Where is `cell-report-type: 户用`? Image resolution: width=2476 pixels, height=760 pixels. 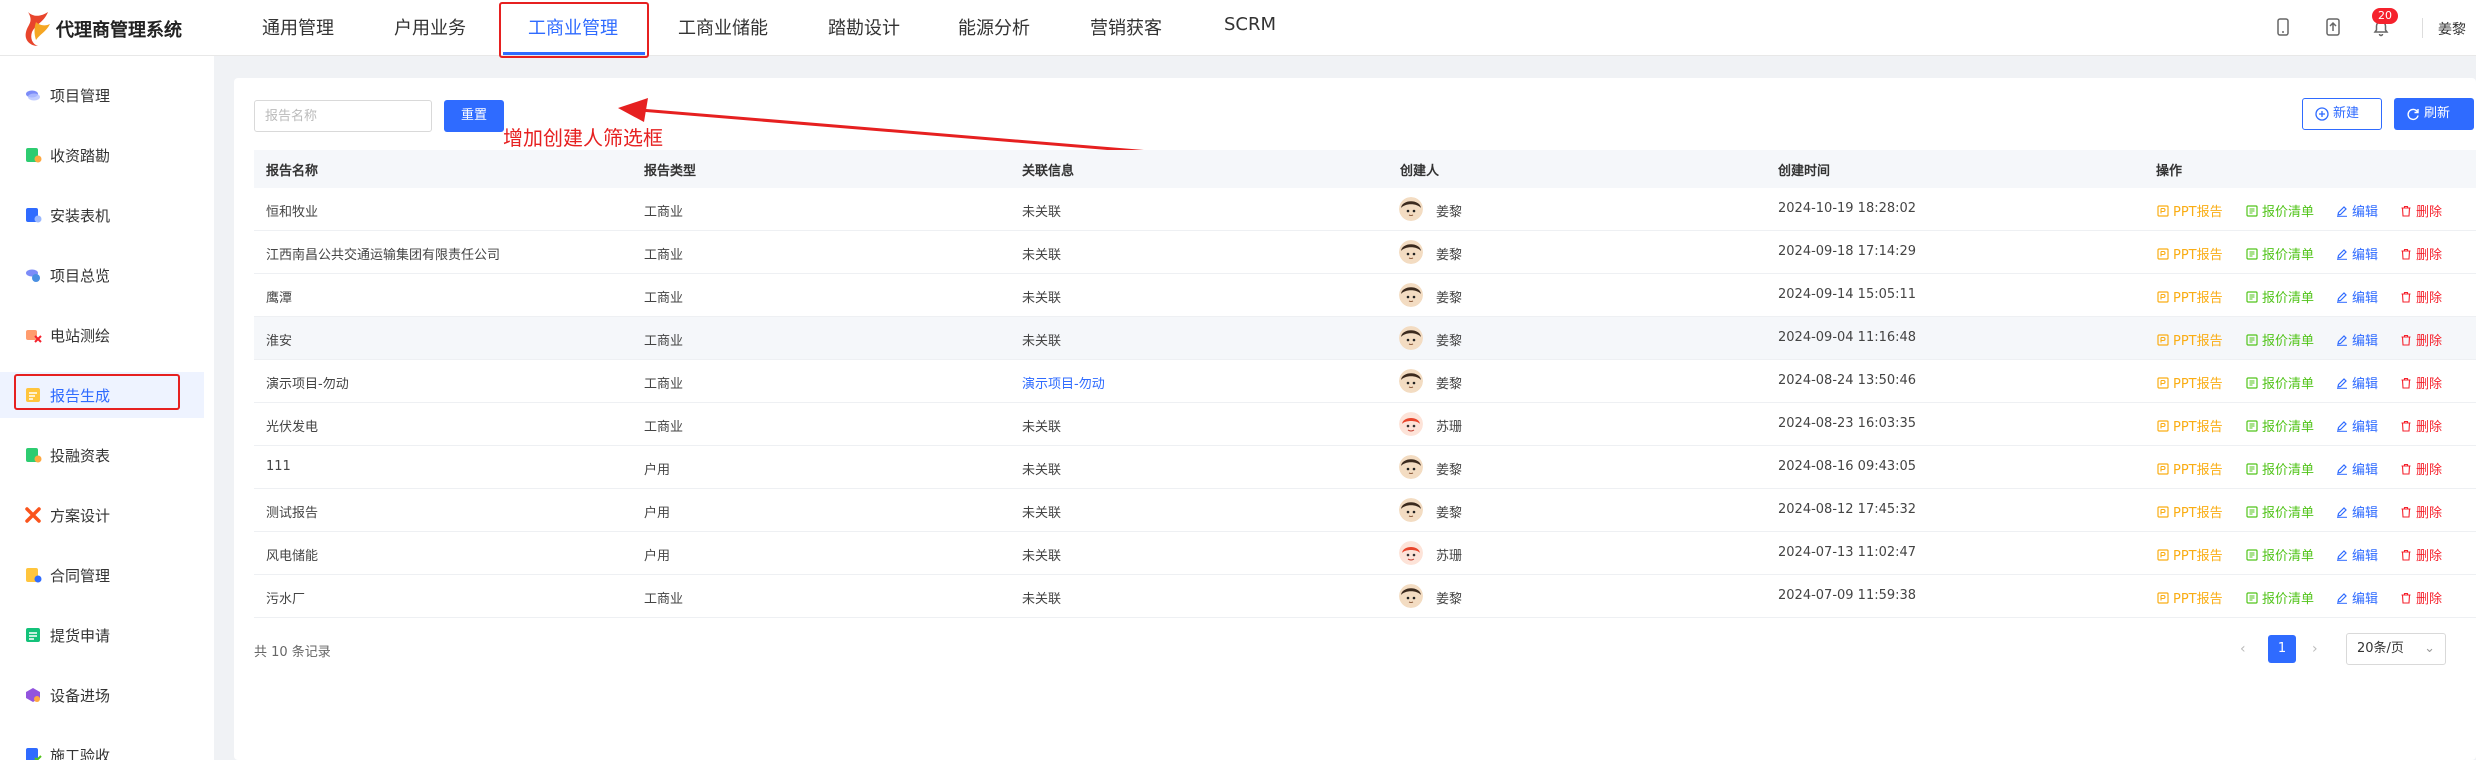
cell-report-type: 户用 is located at coordinates (657, 513).